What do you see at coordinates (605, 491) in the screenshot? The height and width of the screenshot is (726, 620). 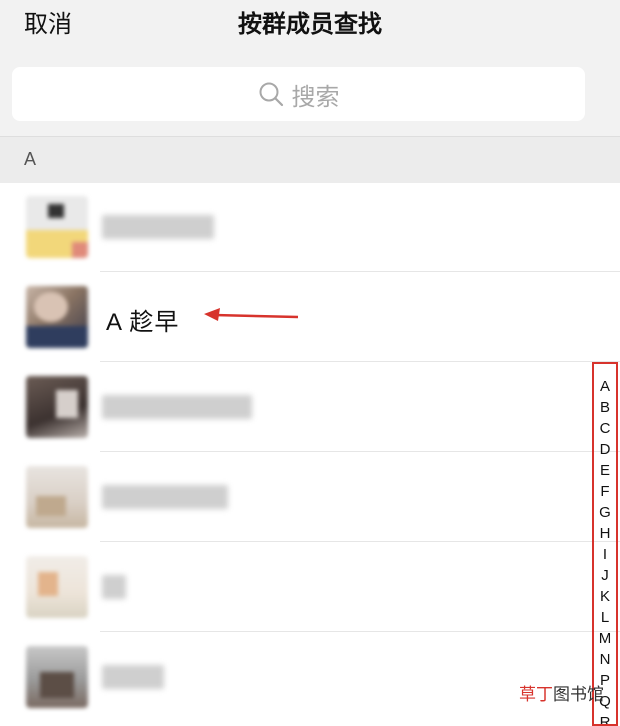 I see `index-letter: F` at bounding box center [605, 491].